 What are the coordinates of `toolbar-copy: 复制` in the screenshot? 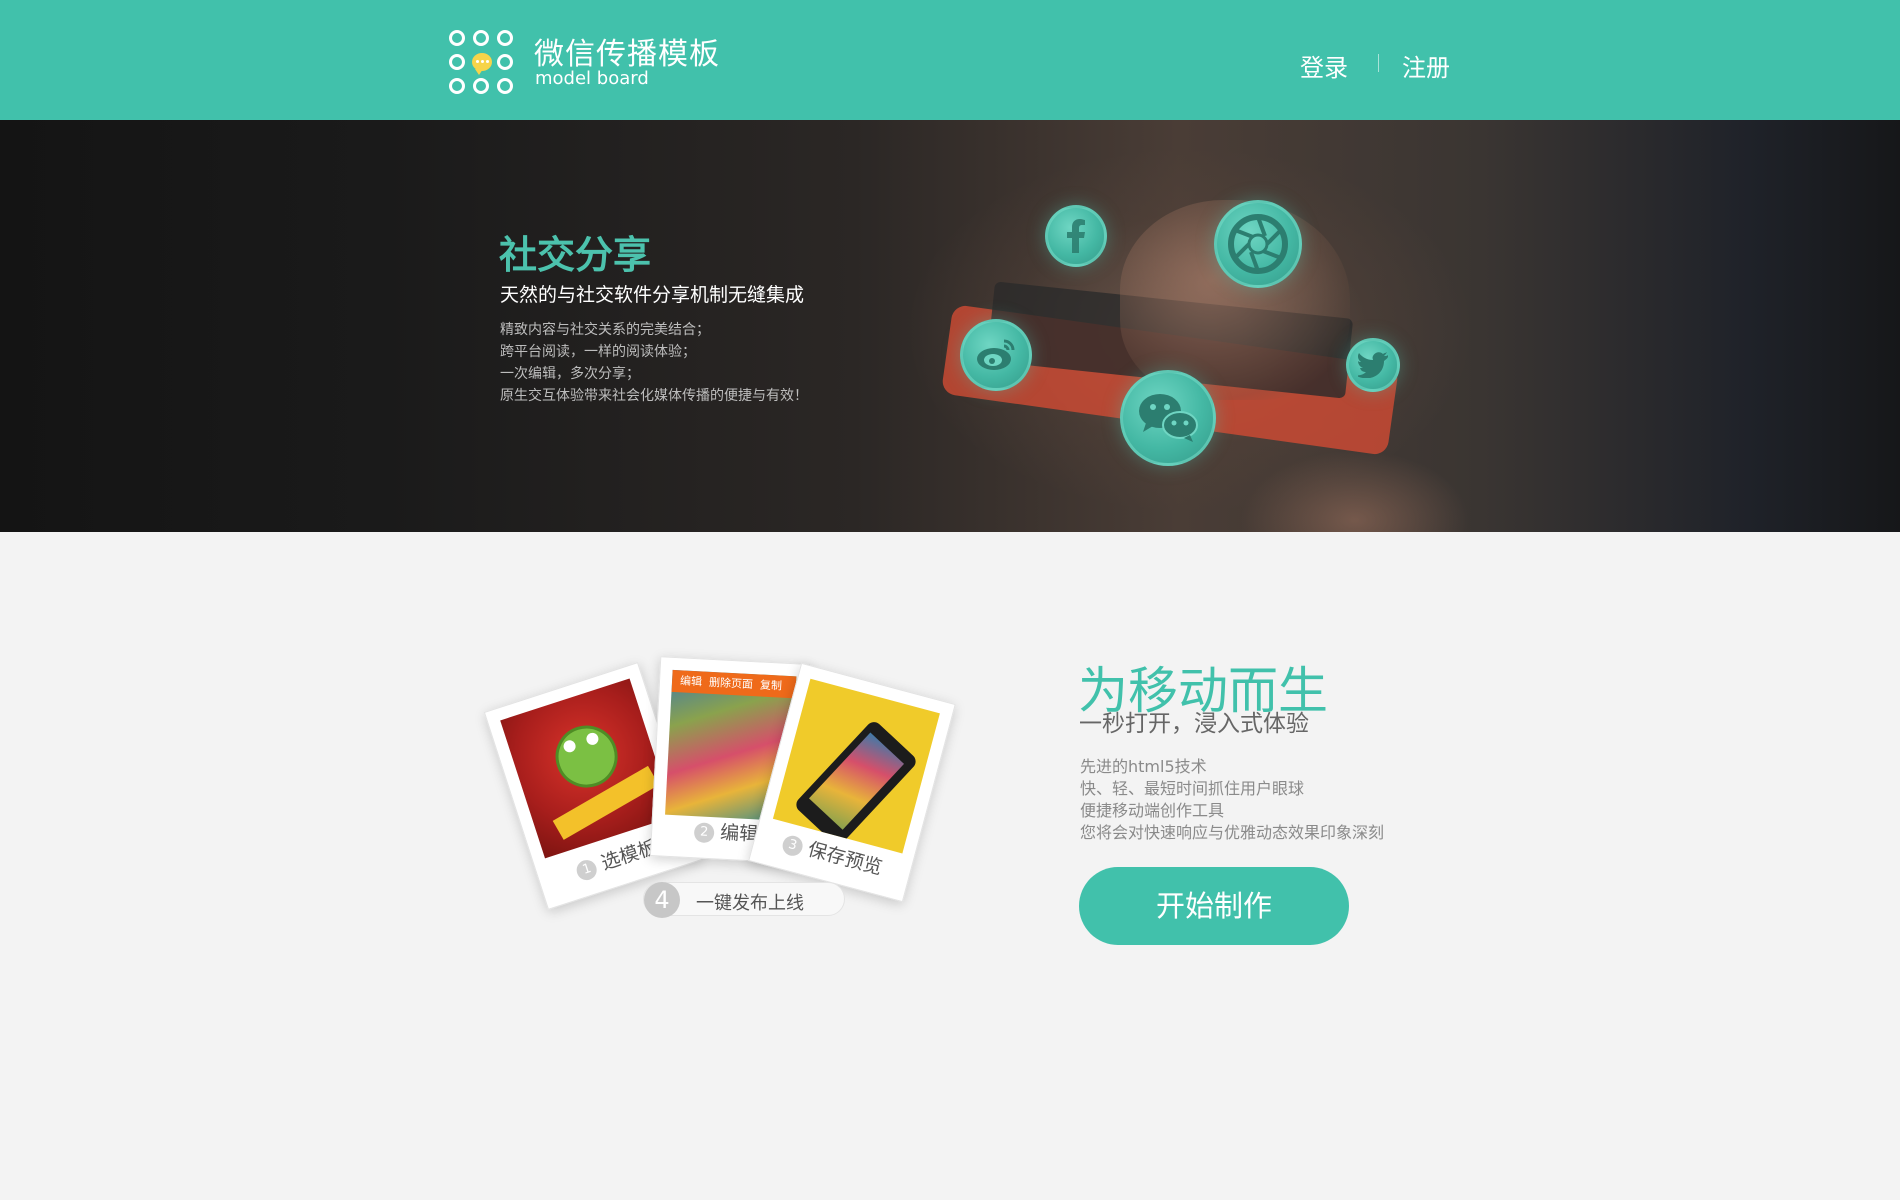 It's located at (771, 685).